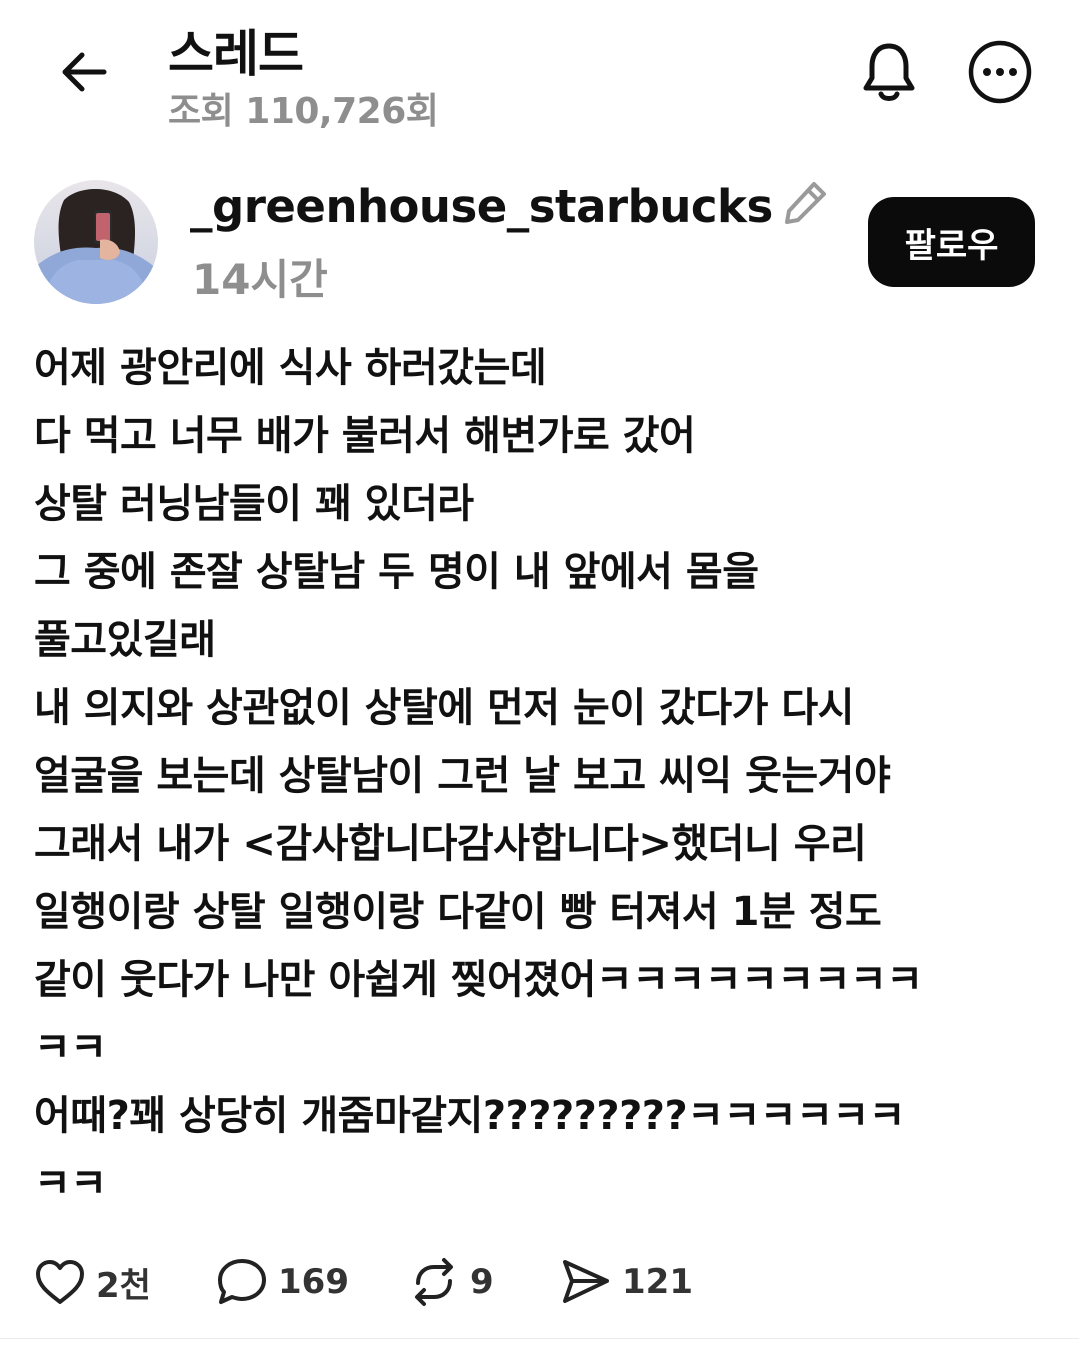  I want to click on post-text-line: 어때?꽤 상당히 개줌마같지?????????ㅋㅋㅋㅋㅋㅋ, so click(469, 1116).